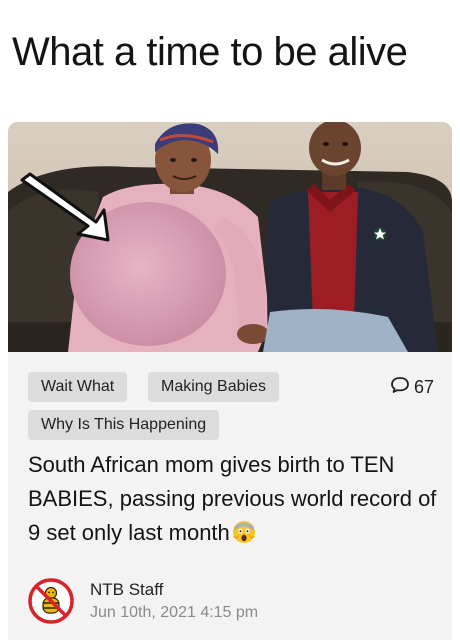 The image size is (460, 640). Describe the element at coordinates (423, 386) in the screenshot. I see `comment-count: 67` at that location.